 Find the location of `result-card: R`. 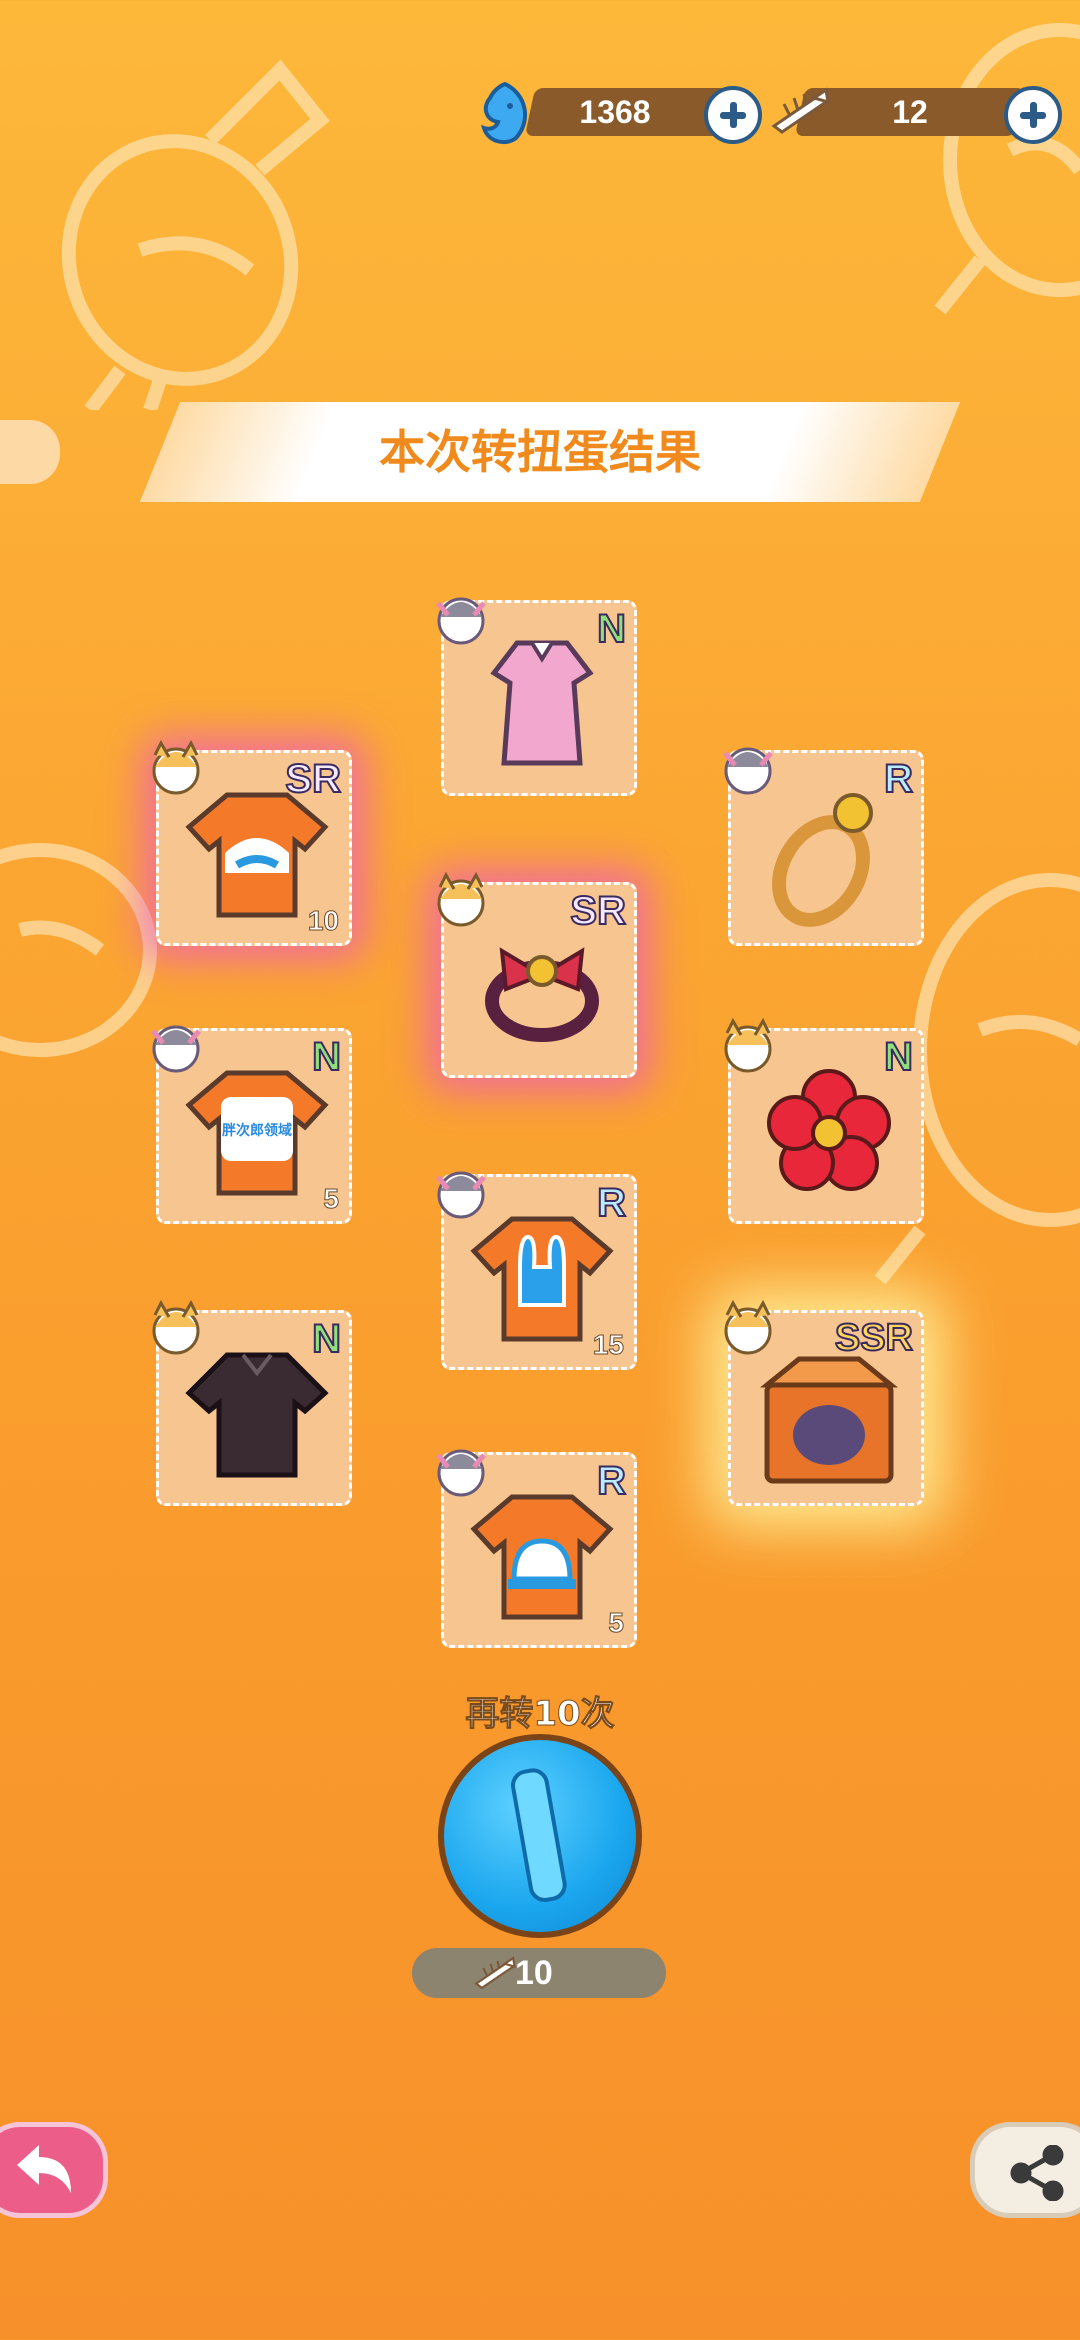

result-card: R is located at coordinates (823, 846).